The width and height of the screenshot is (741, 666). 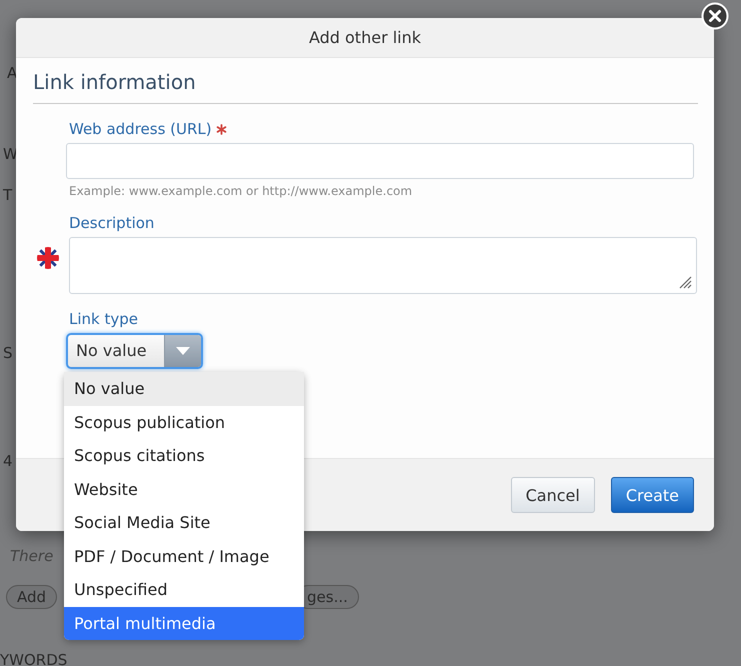 What do you see at coordinates (12, 73) in the screenshot?
I see `page-text: A` at bounding box center [12, 73].